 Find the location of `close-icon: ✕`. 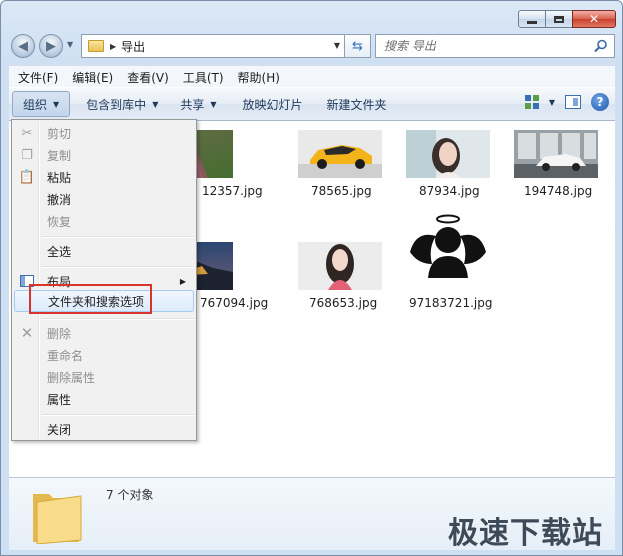

close-icon: ✕ is located at coordinates (594, 19).